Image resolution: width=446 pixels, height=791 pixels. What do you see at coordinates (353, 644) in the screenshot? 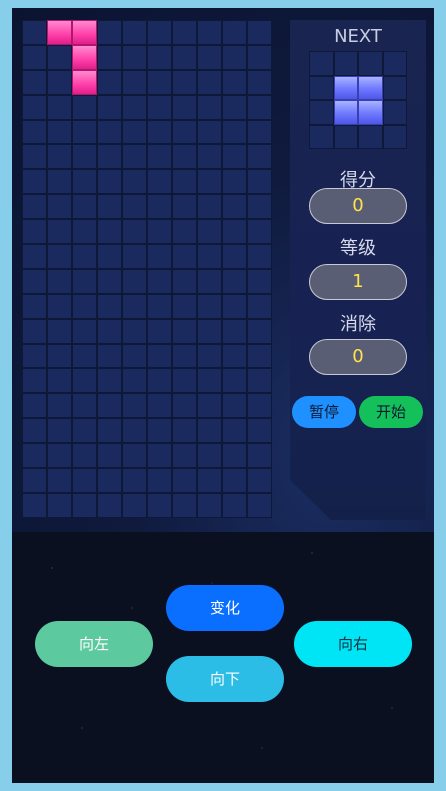
I see `move-right-button: 向右` at bounding box center [353, 644].